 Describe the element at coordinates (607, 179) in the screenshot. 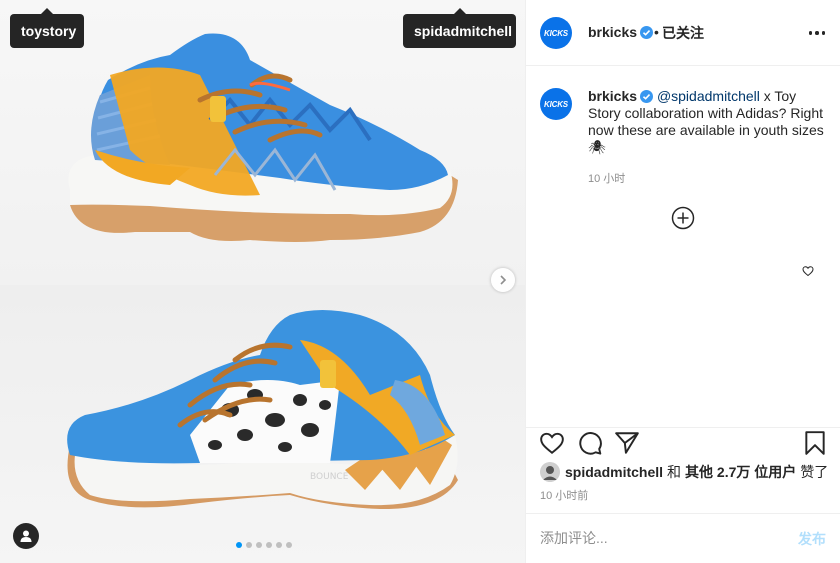

I see `caption-timestamp: 10 小时` at that location.